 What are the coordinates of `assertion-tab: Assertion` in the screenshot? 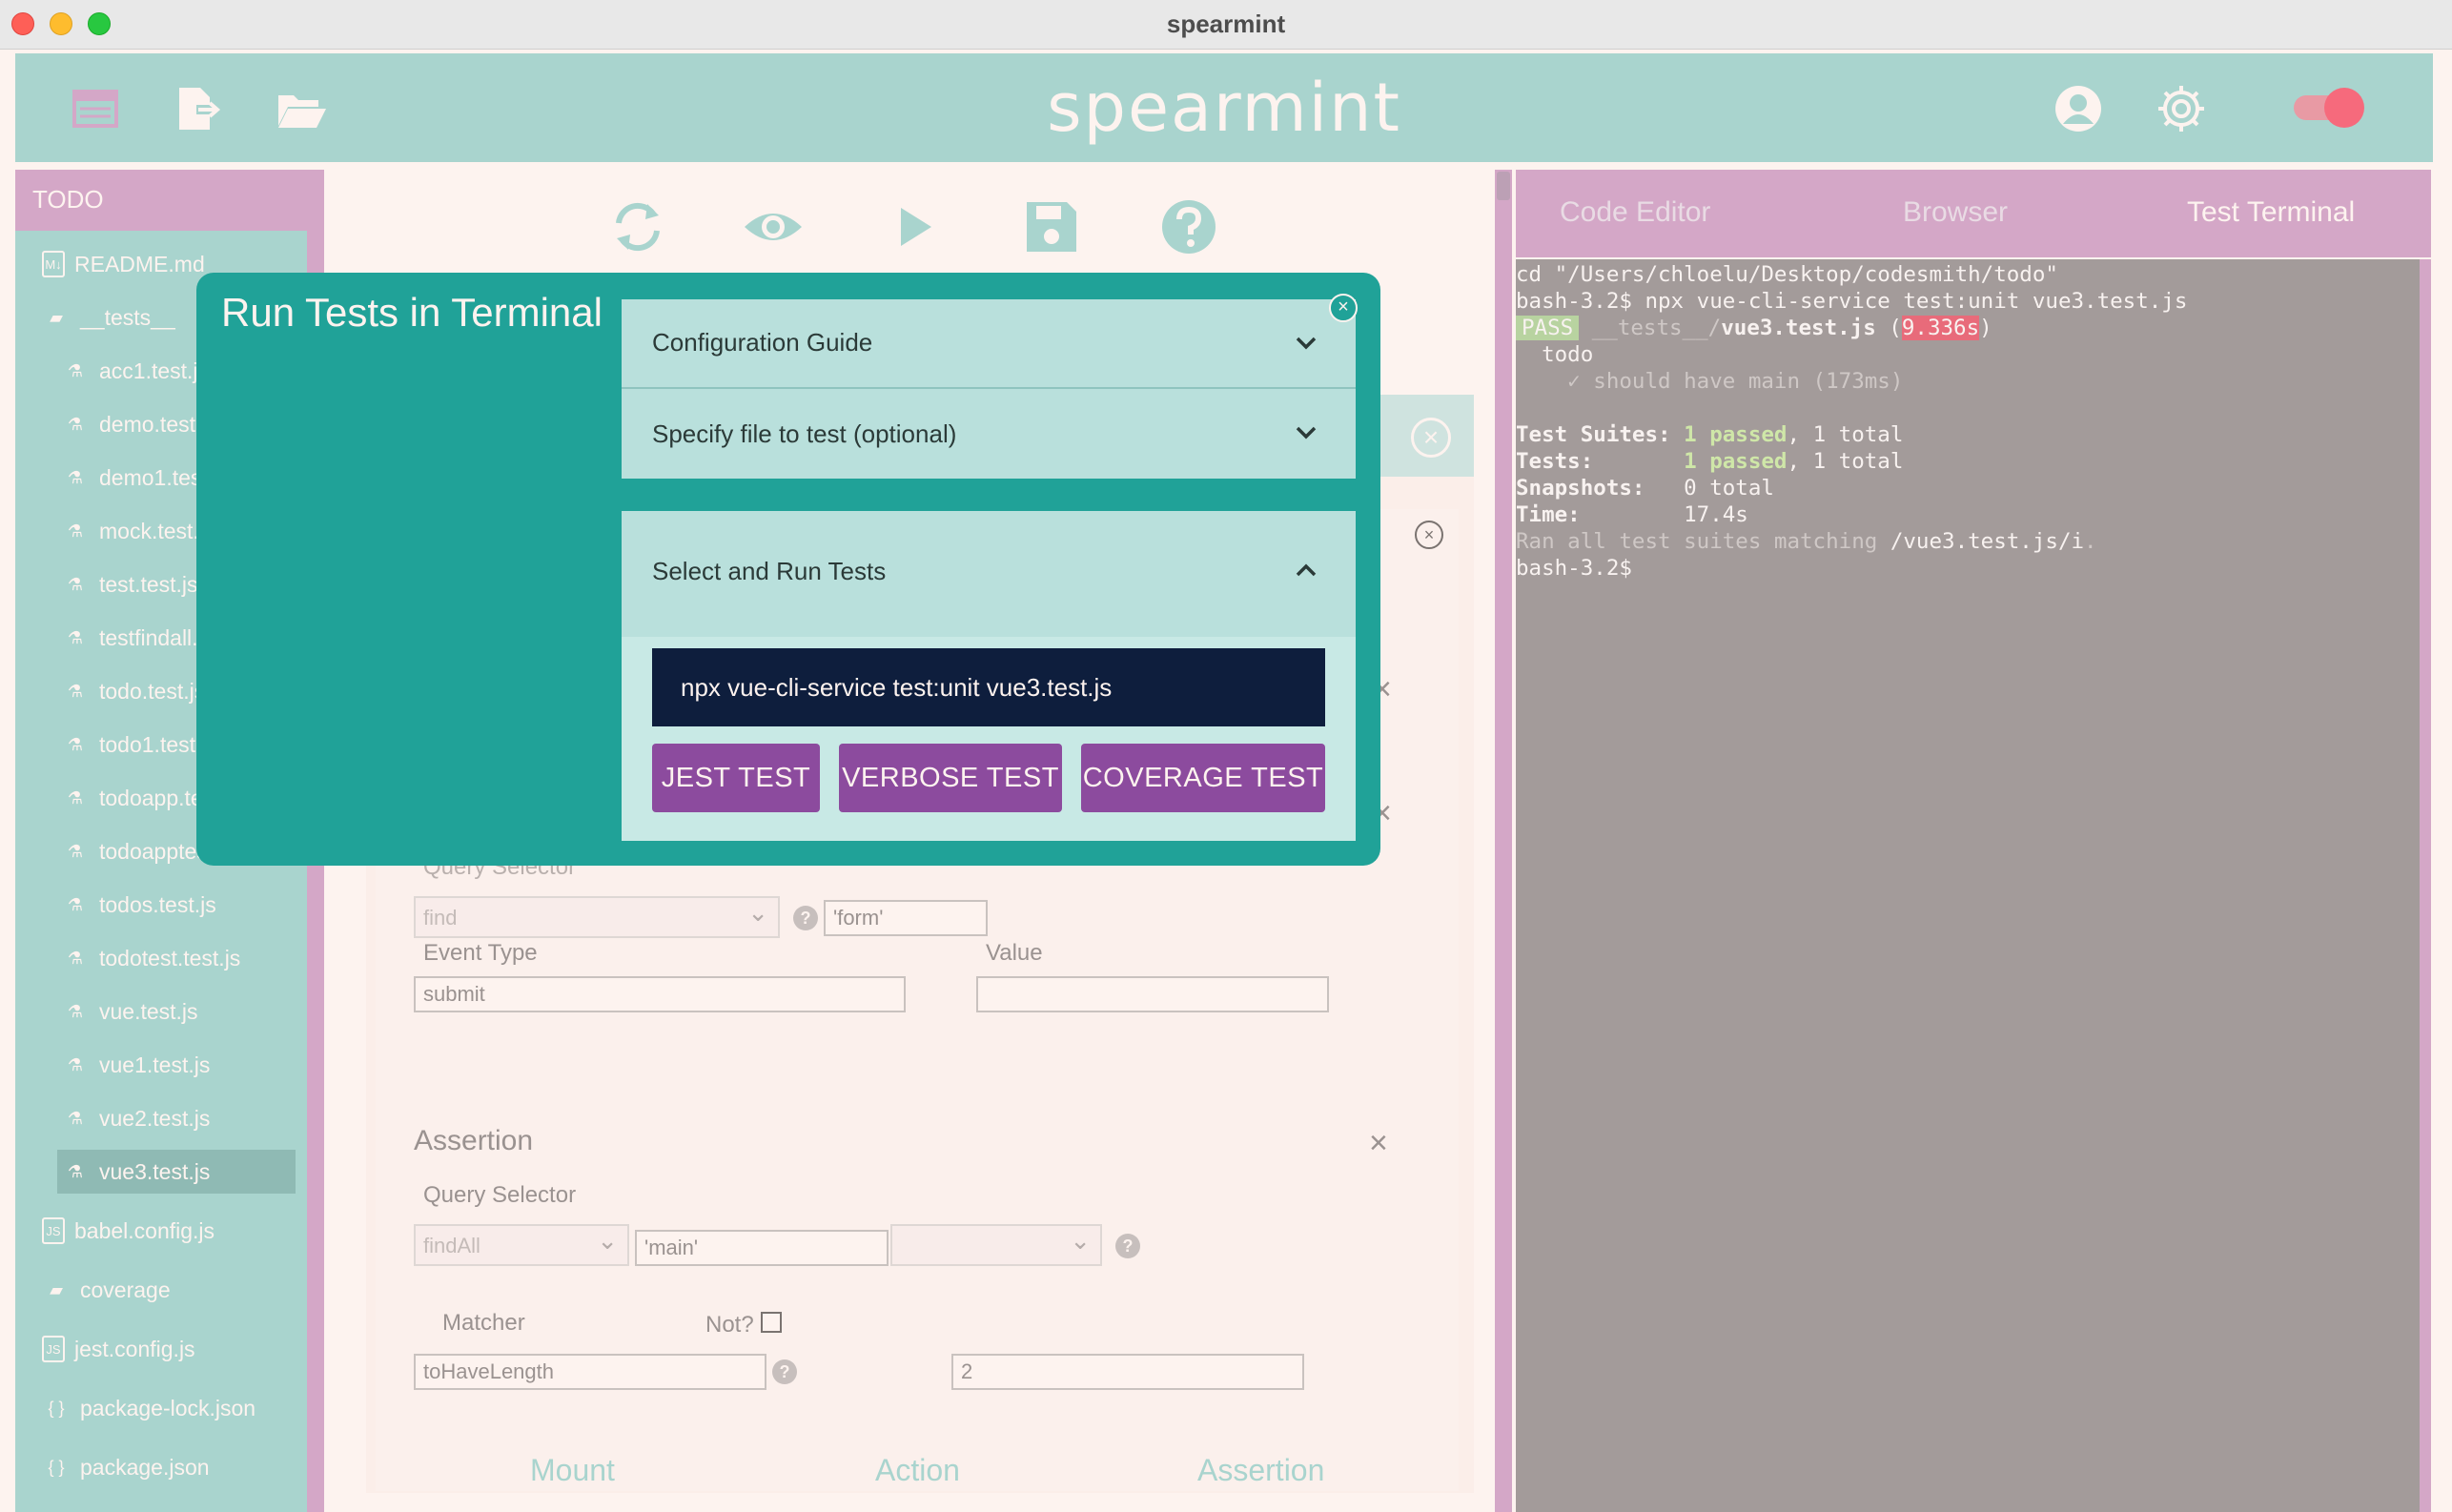 It's located at (1260, 1470).